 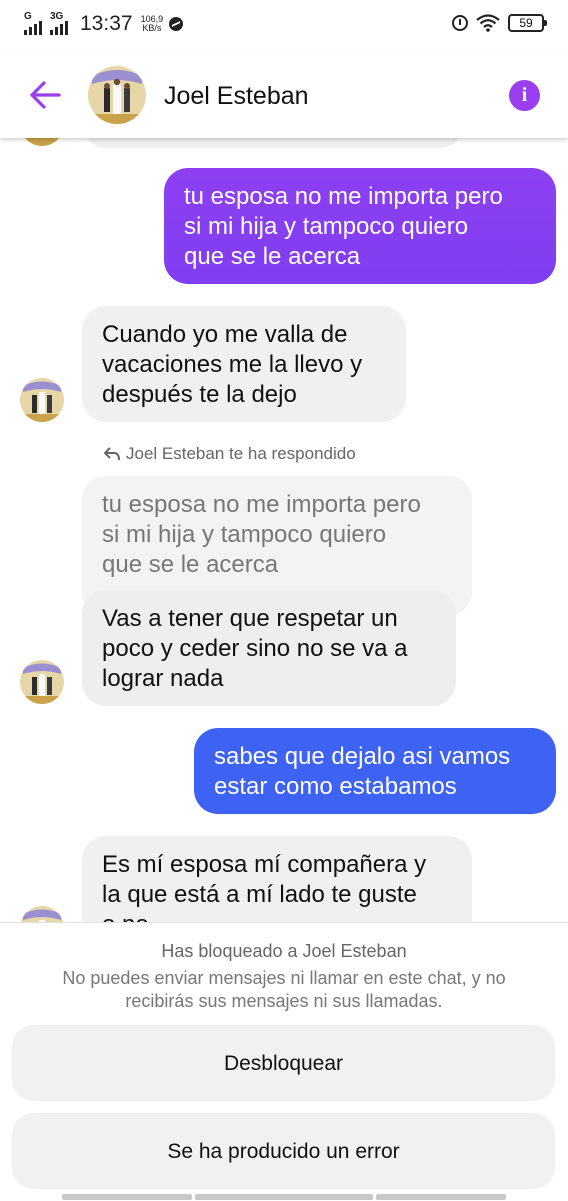 I want to click on battery-icon: 59, so click(x=527, y=23).